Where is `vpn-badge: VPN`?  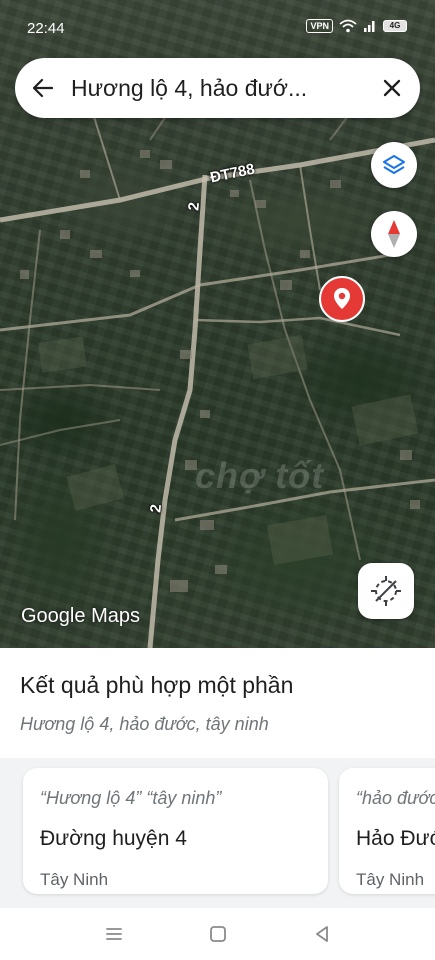
vpn-badge: VPN is located at coordinates (319, 26).